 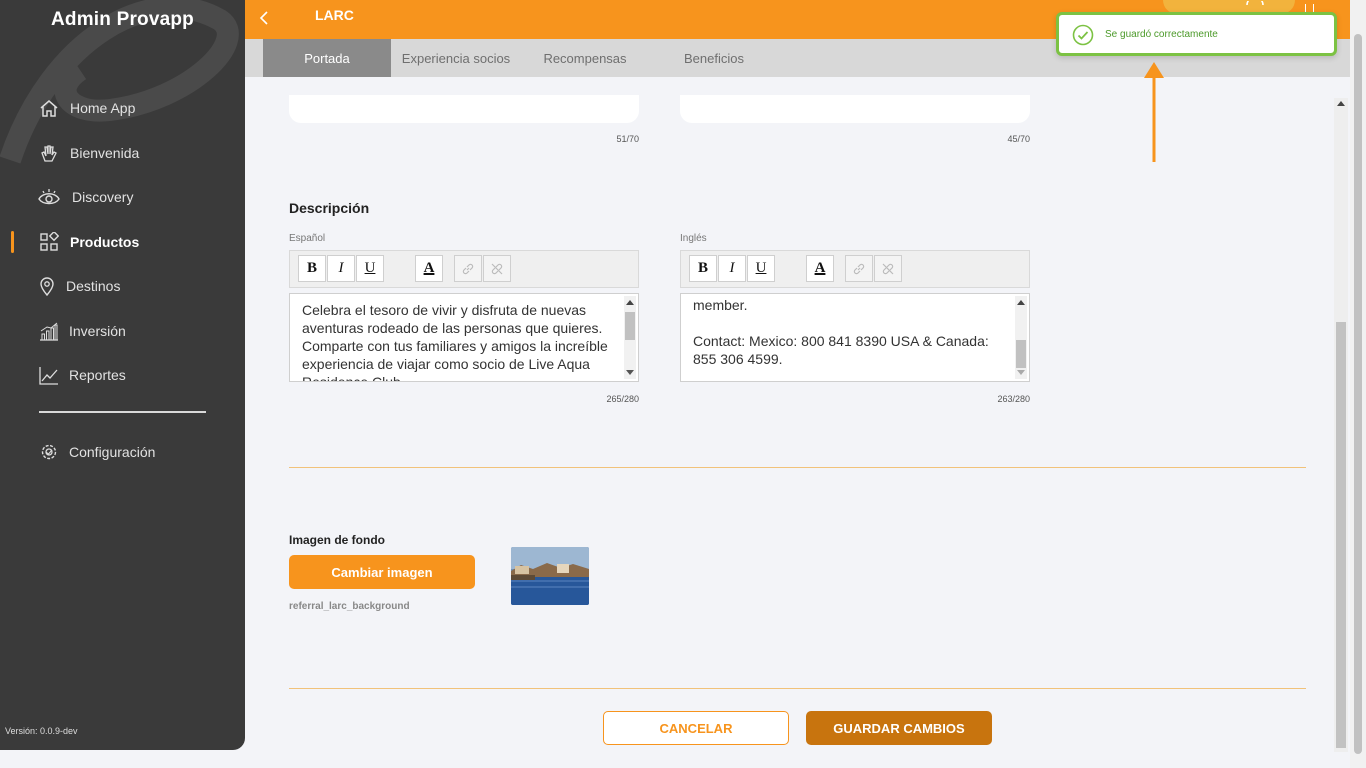 I want to click on success-toast: Se guardó correctamente, so click(x=1196, y=34).